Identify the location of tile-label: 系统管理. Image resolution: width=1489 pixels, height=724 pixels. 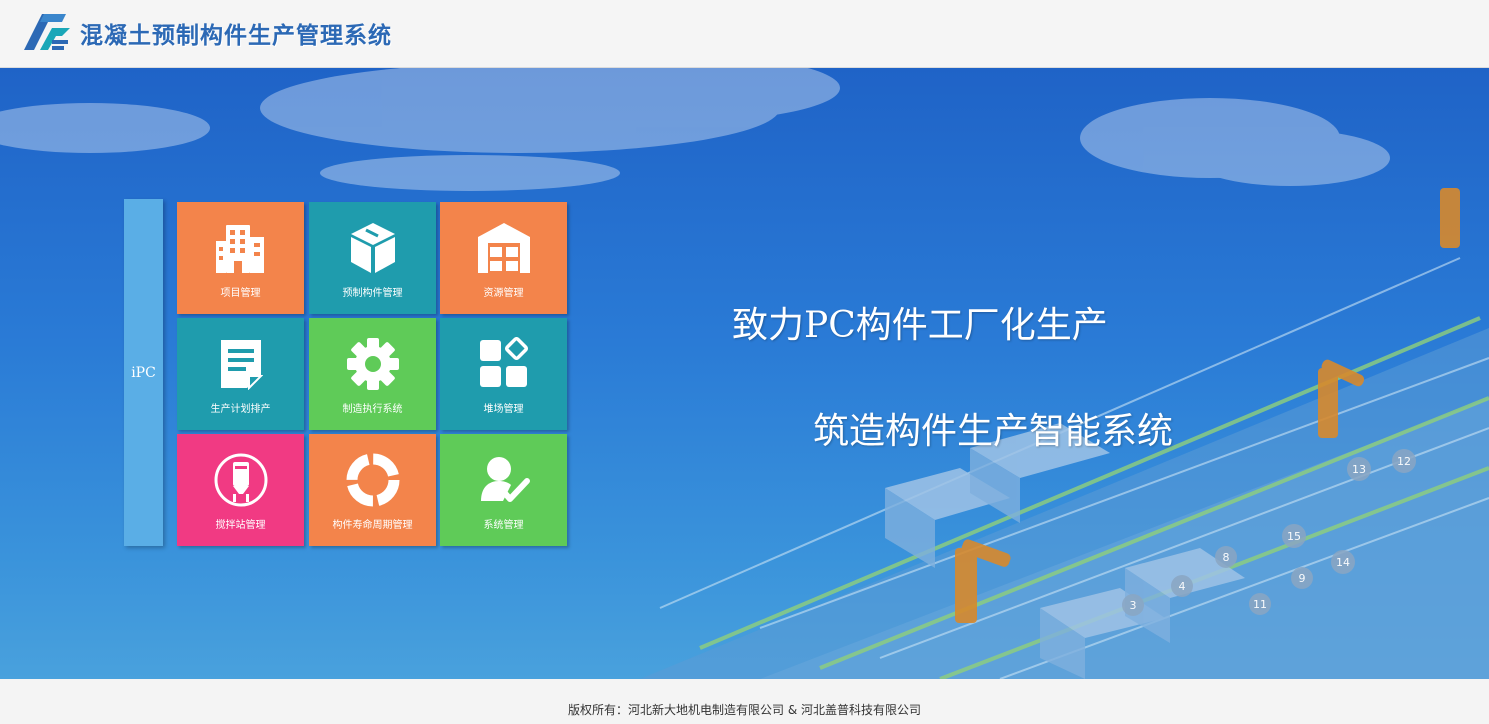
(503, 525).